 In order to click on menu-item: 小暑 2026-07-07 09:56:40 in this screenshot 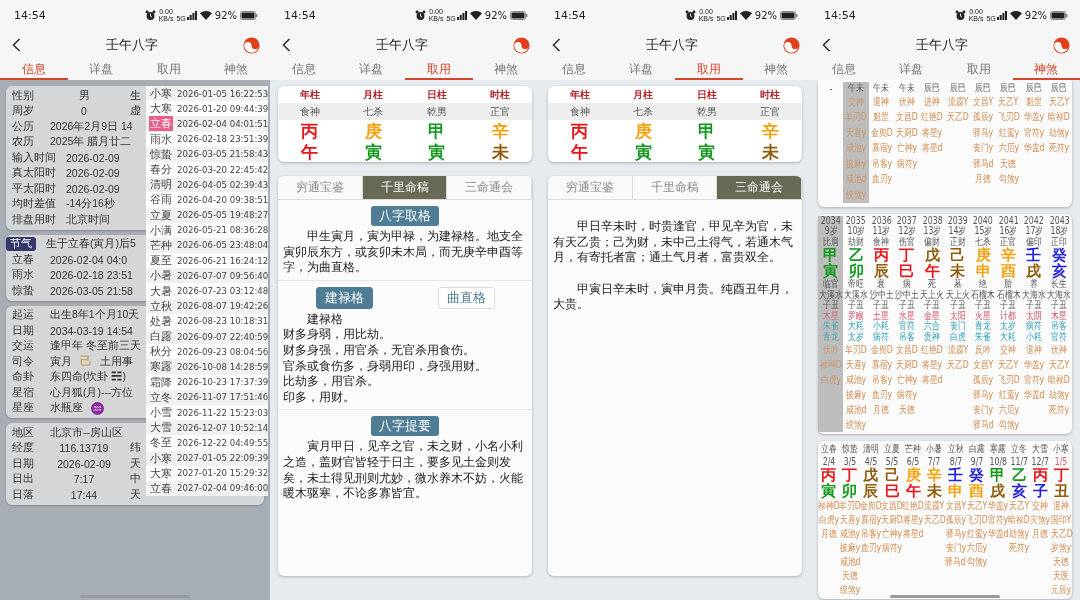, I will do `click(207, 276)`.